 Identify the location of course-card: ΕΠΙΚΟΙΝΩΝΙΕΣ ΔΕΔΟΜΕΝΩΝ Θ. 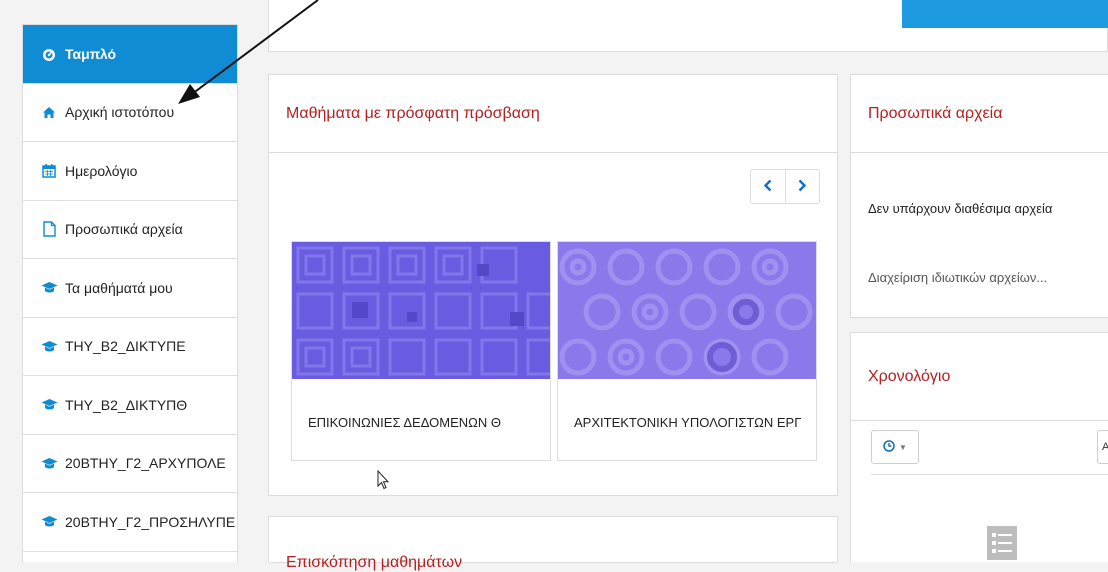
(421, 351).